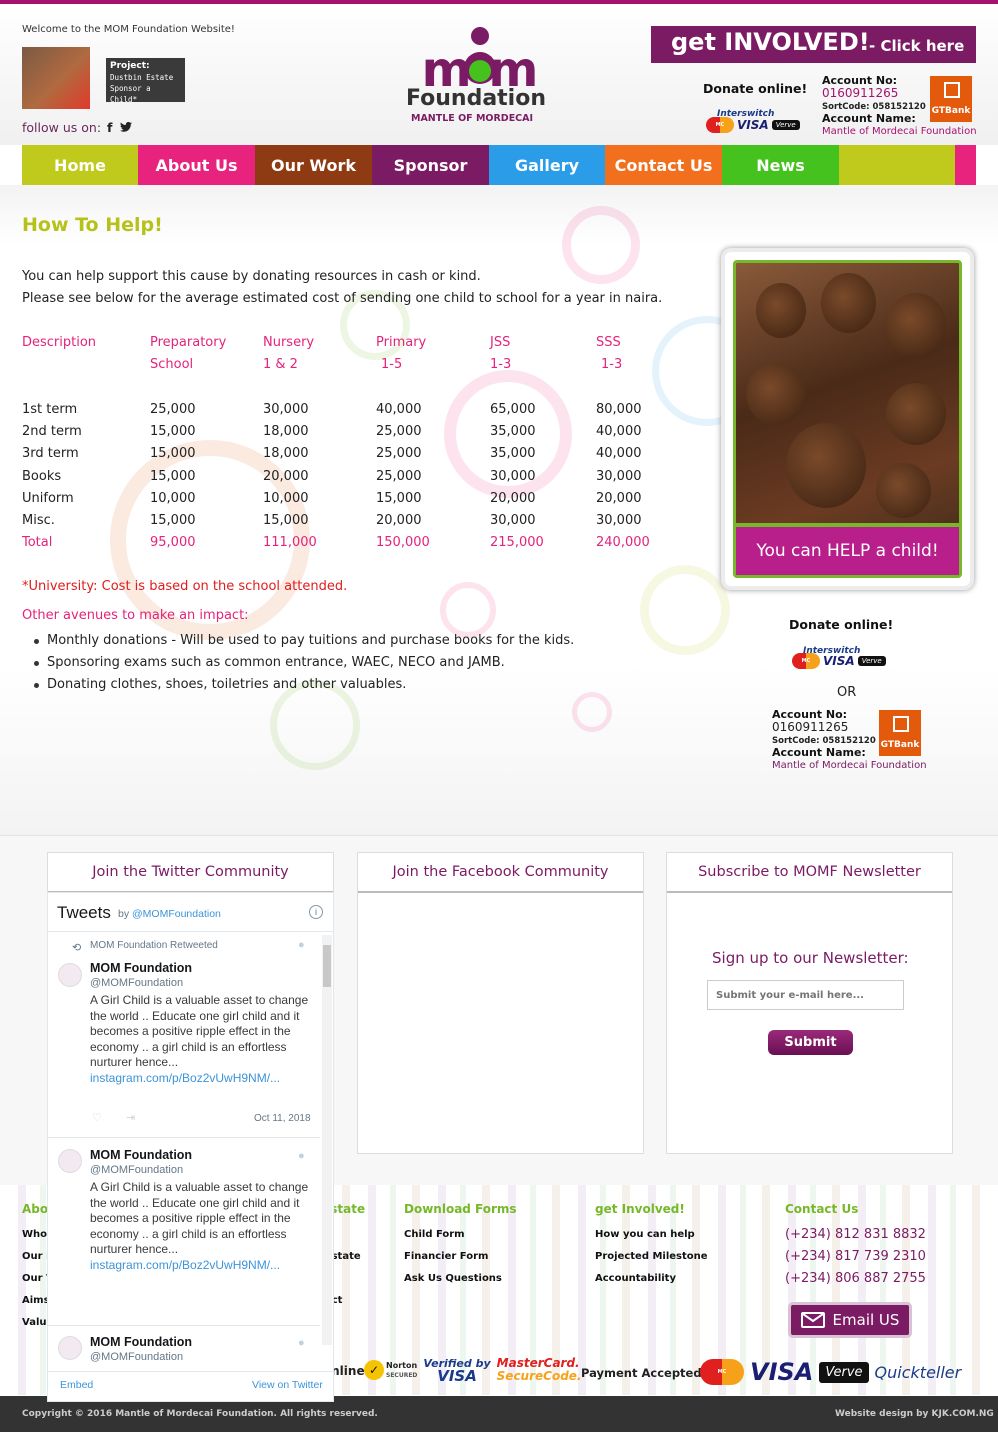 Image resolution: width=998 pixels, height=1432 pixels. I want to click on nav-item-sponsor: Sponsor, so click(430, 165).